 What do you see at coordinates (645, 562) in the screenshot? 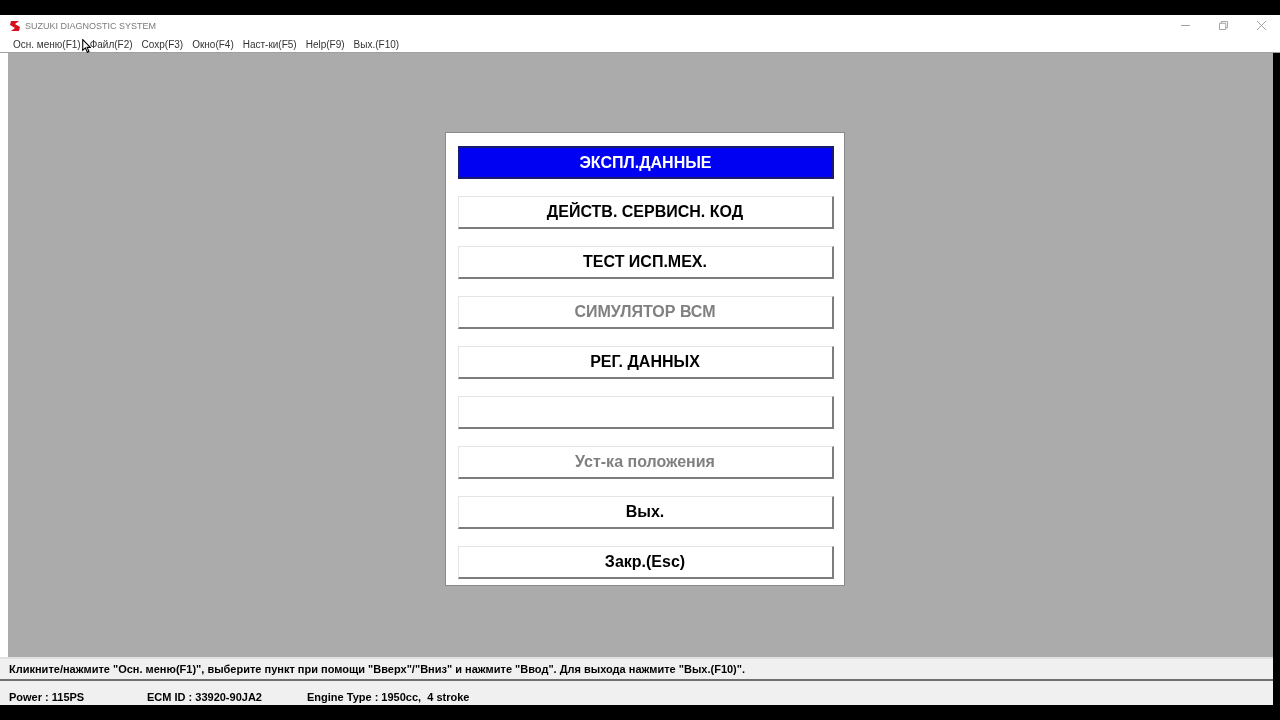
I see `menu-option-button: Закр.(Esc)` at bounding box center [645, 562].